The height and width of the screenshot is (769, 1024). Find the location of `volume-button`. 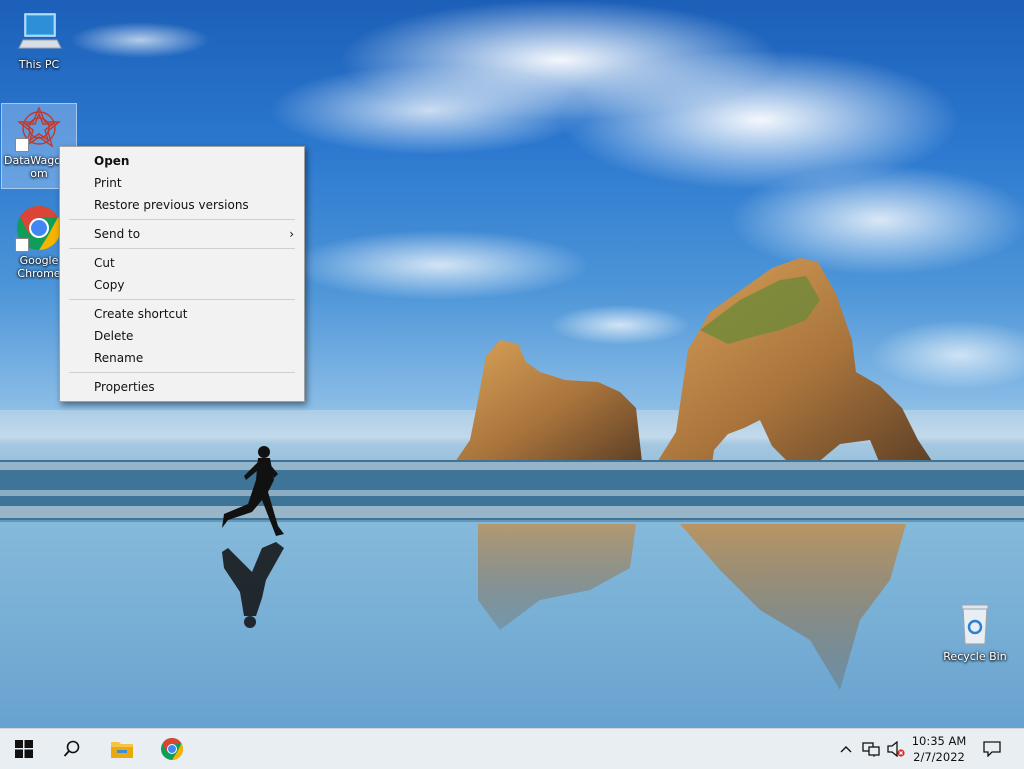

volume-button is located at coordinates (896, 749).